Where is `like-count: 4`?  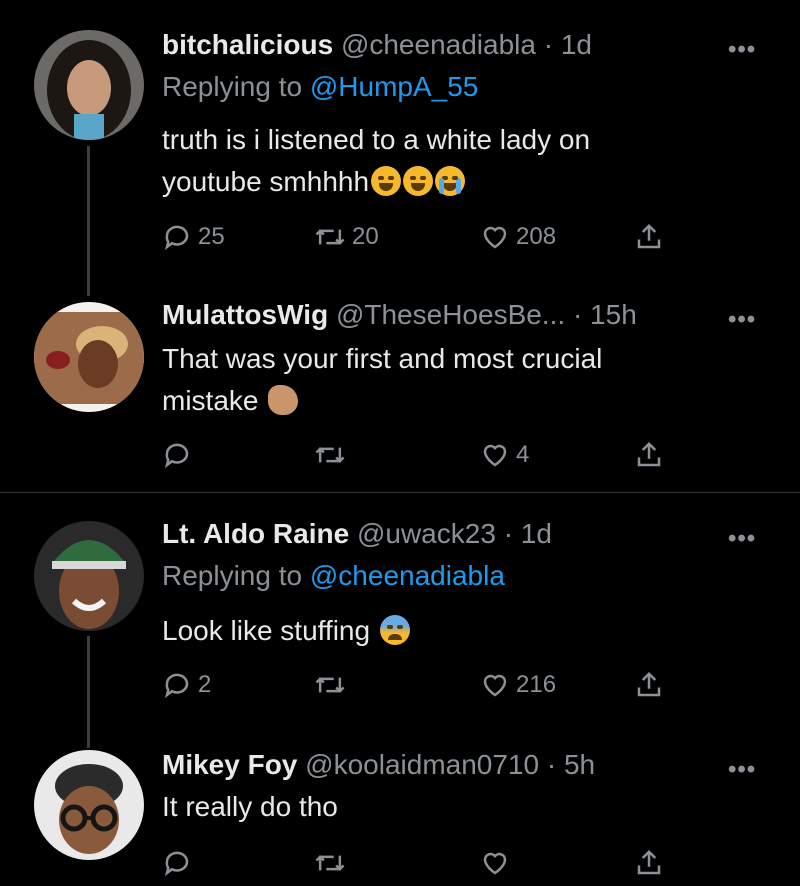 like-count: 4 is located at coordinates (523, 454).